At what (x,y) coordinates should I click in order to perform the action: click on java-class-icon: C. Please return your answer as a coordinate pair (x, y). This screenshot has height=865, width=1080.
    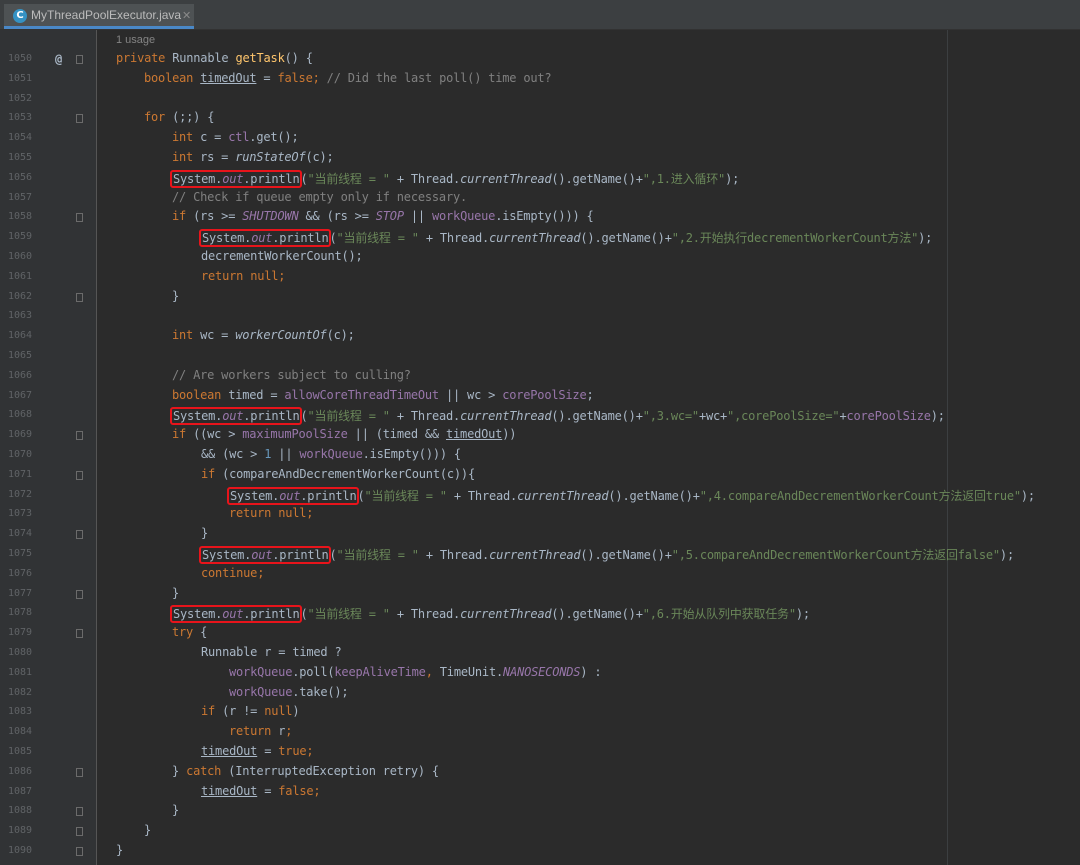
    Looking at the image, I should click on (20, 16).